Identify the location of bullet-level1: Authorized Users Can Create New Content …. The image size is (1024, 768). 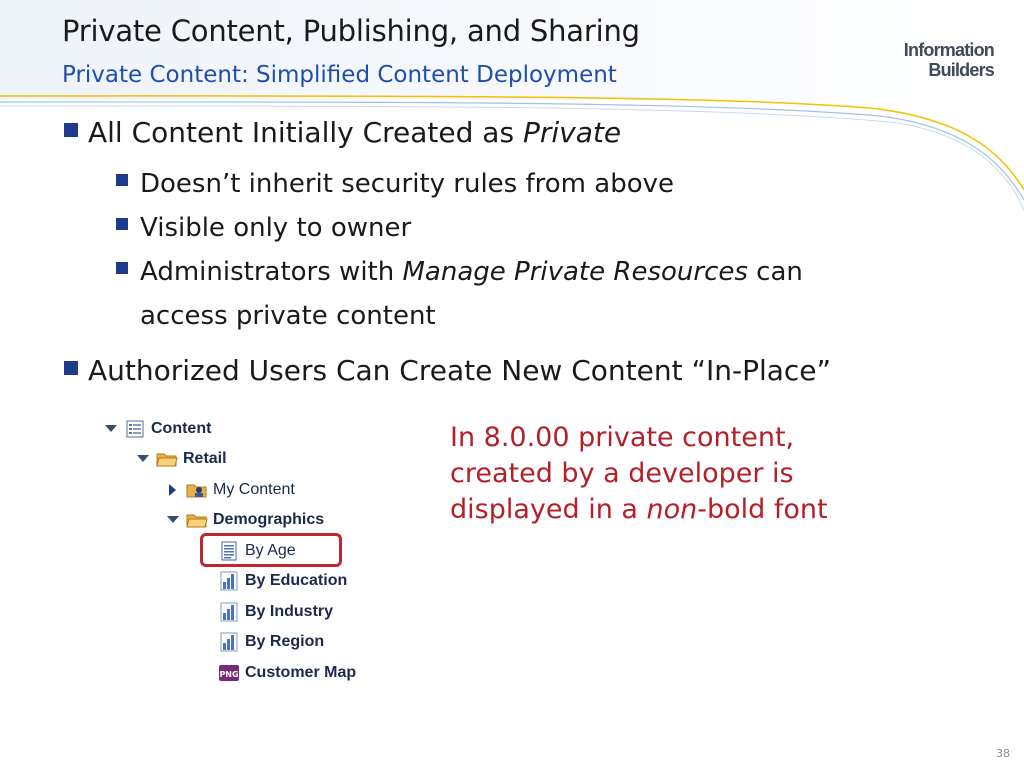
(512, 371).